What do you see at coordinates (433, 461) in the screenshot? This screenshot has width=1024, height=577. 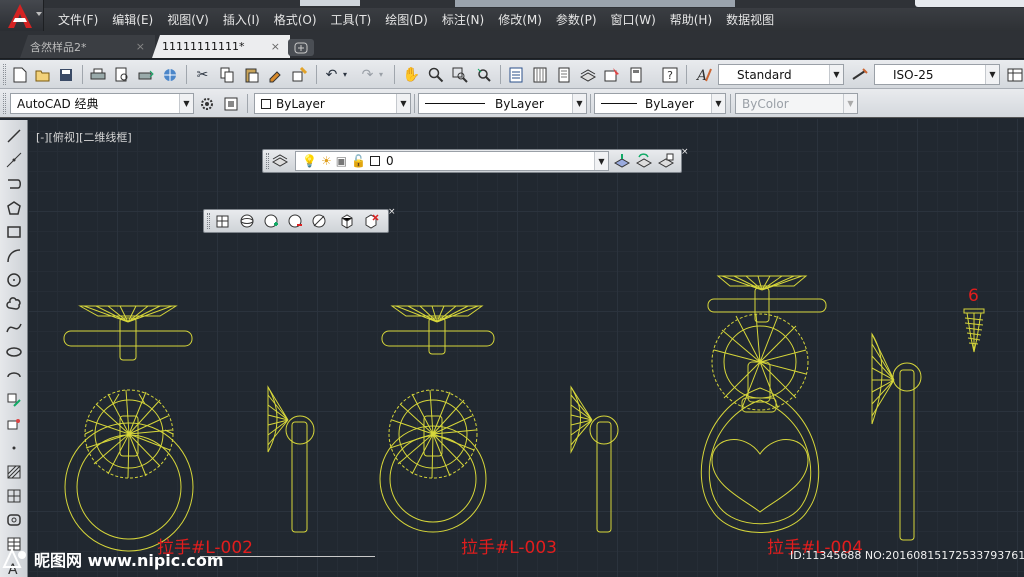 I see `handle-l003-front-view` at bounding box center [433, 461].